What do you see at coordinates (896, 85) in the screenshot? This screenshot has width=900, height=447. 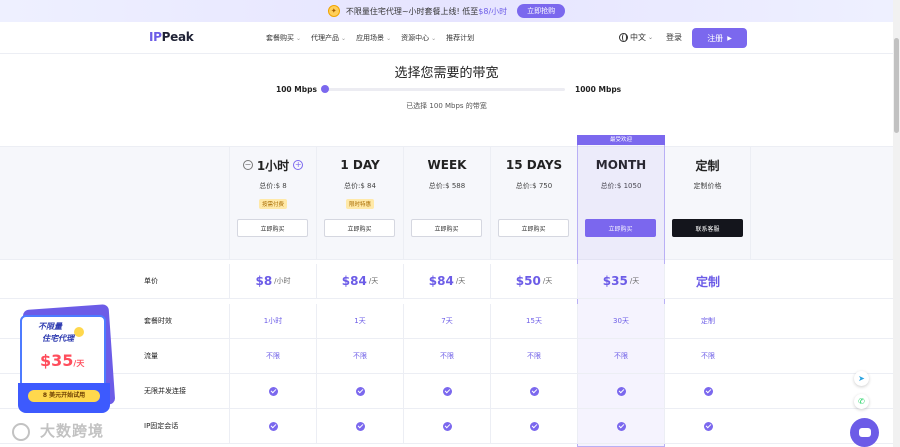 I see `scrollbar-thumb` at bounding box center [896, 85].